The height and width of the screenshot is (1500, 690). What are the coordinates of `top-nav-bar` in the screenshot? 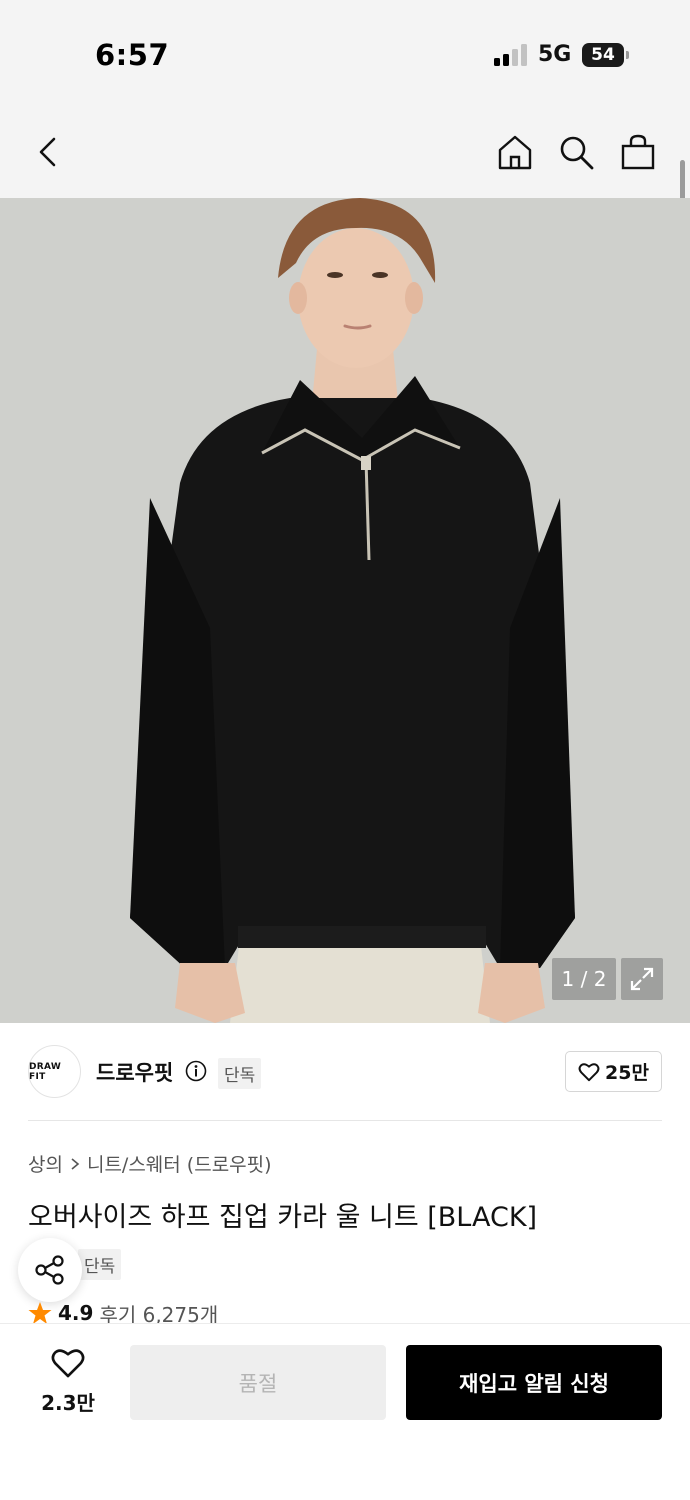 It's located at (345, 154).